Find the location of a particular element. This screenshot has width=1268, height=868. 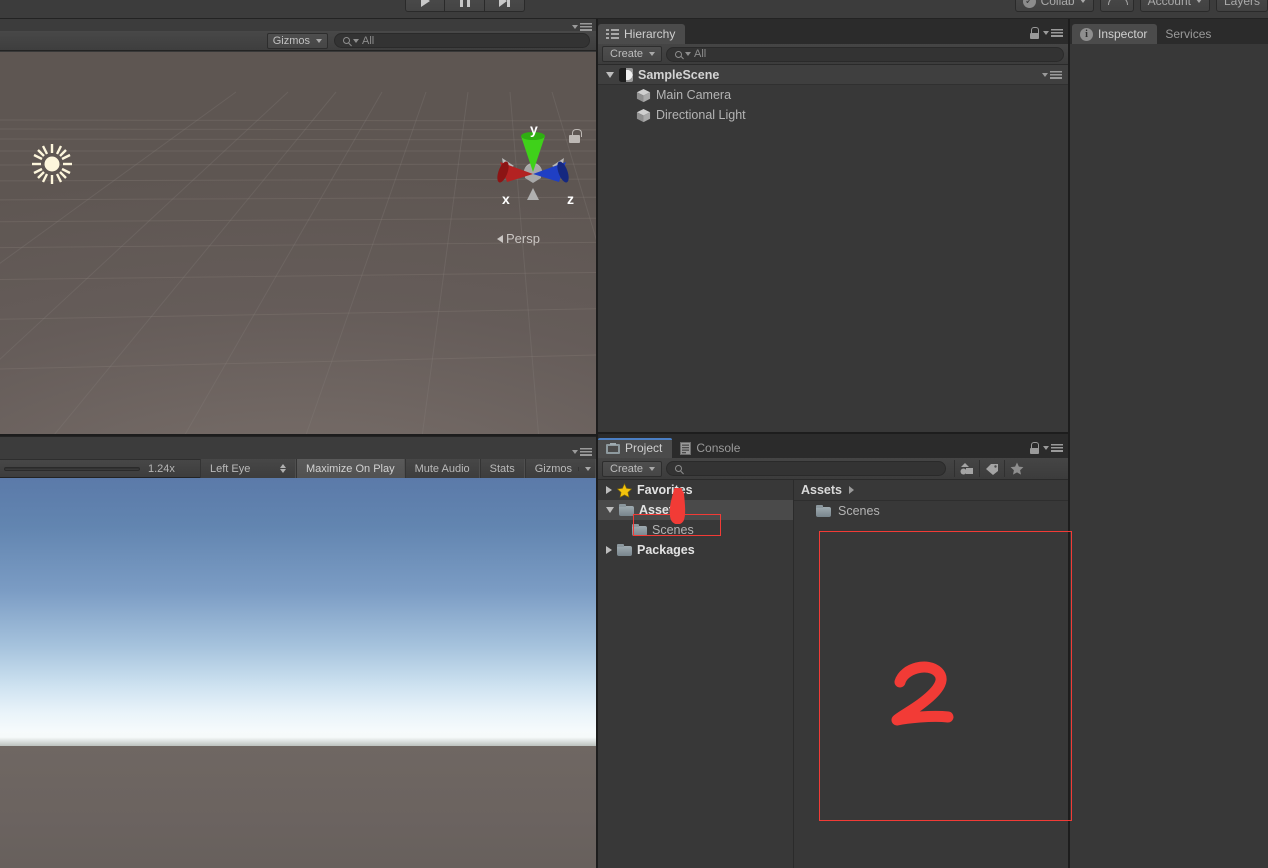

layers-button: Layers is located at coordinates (1241, 6).